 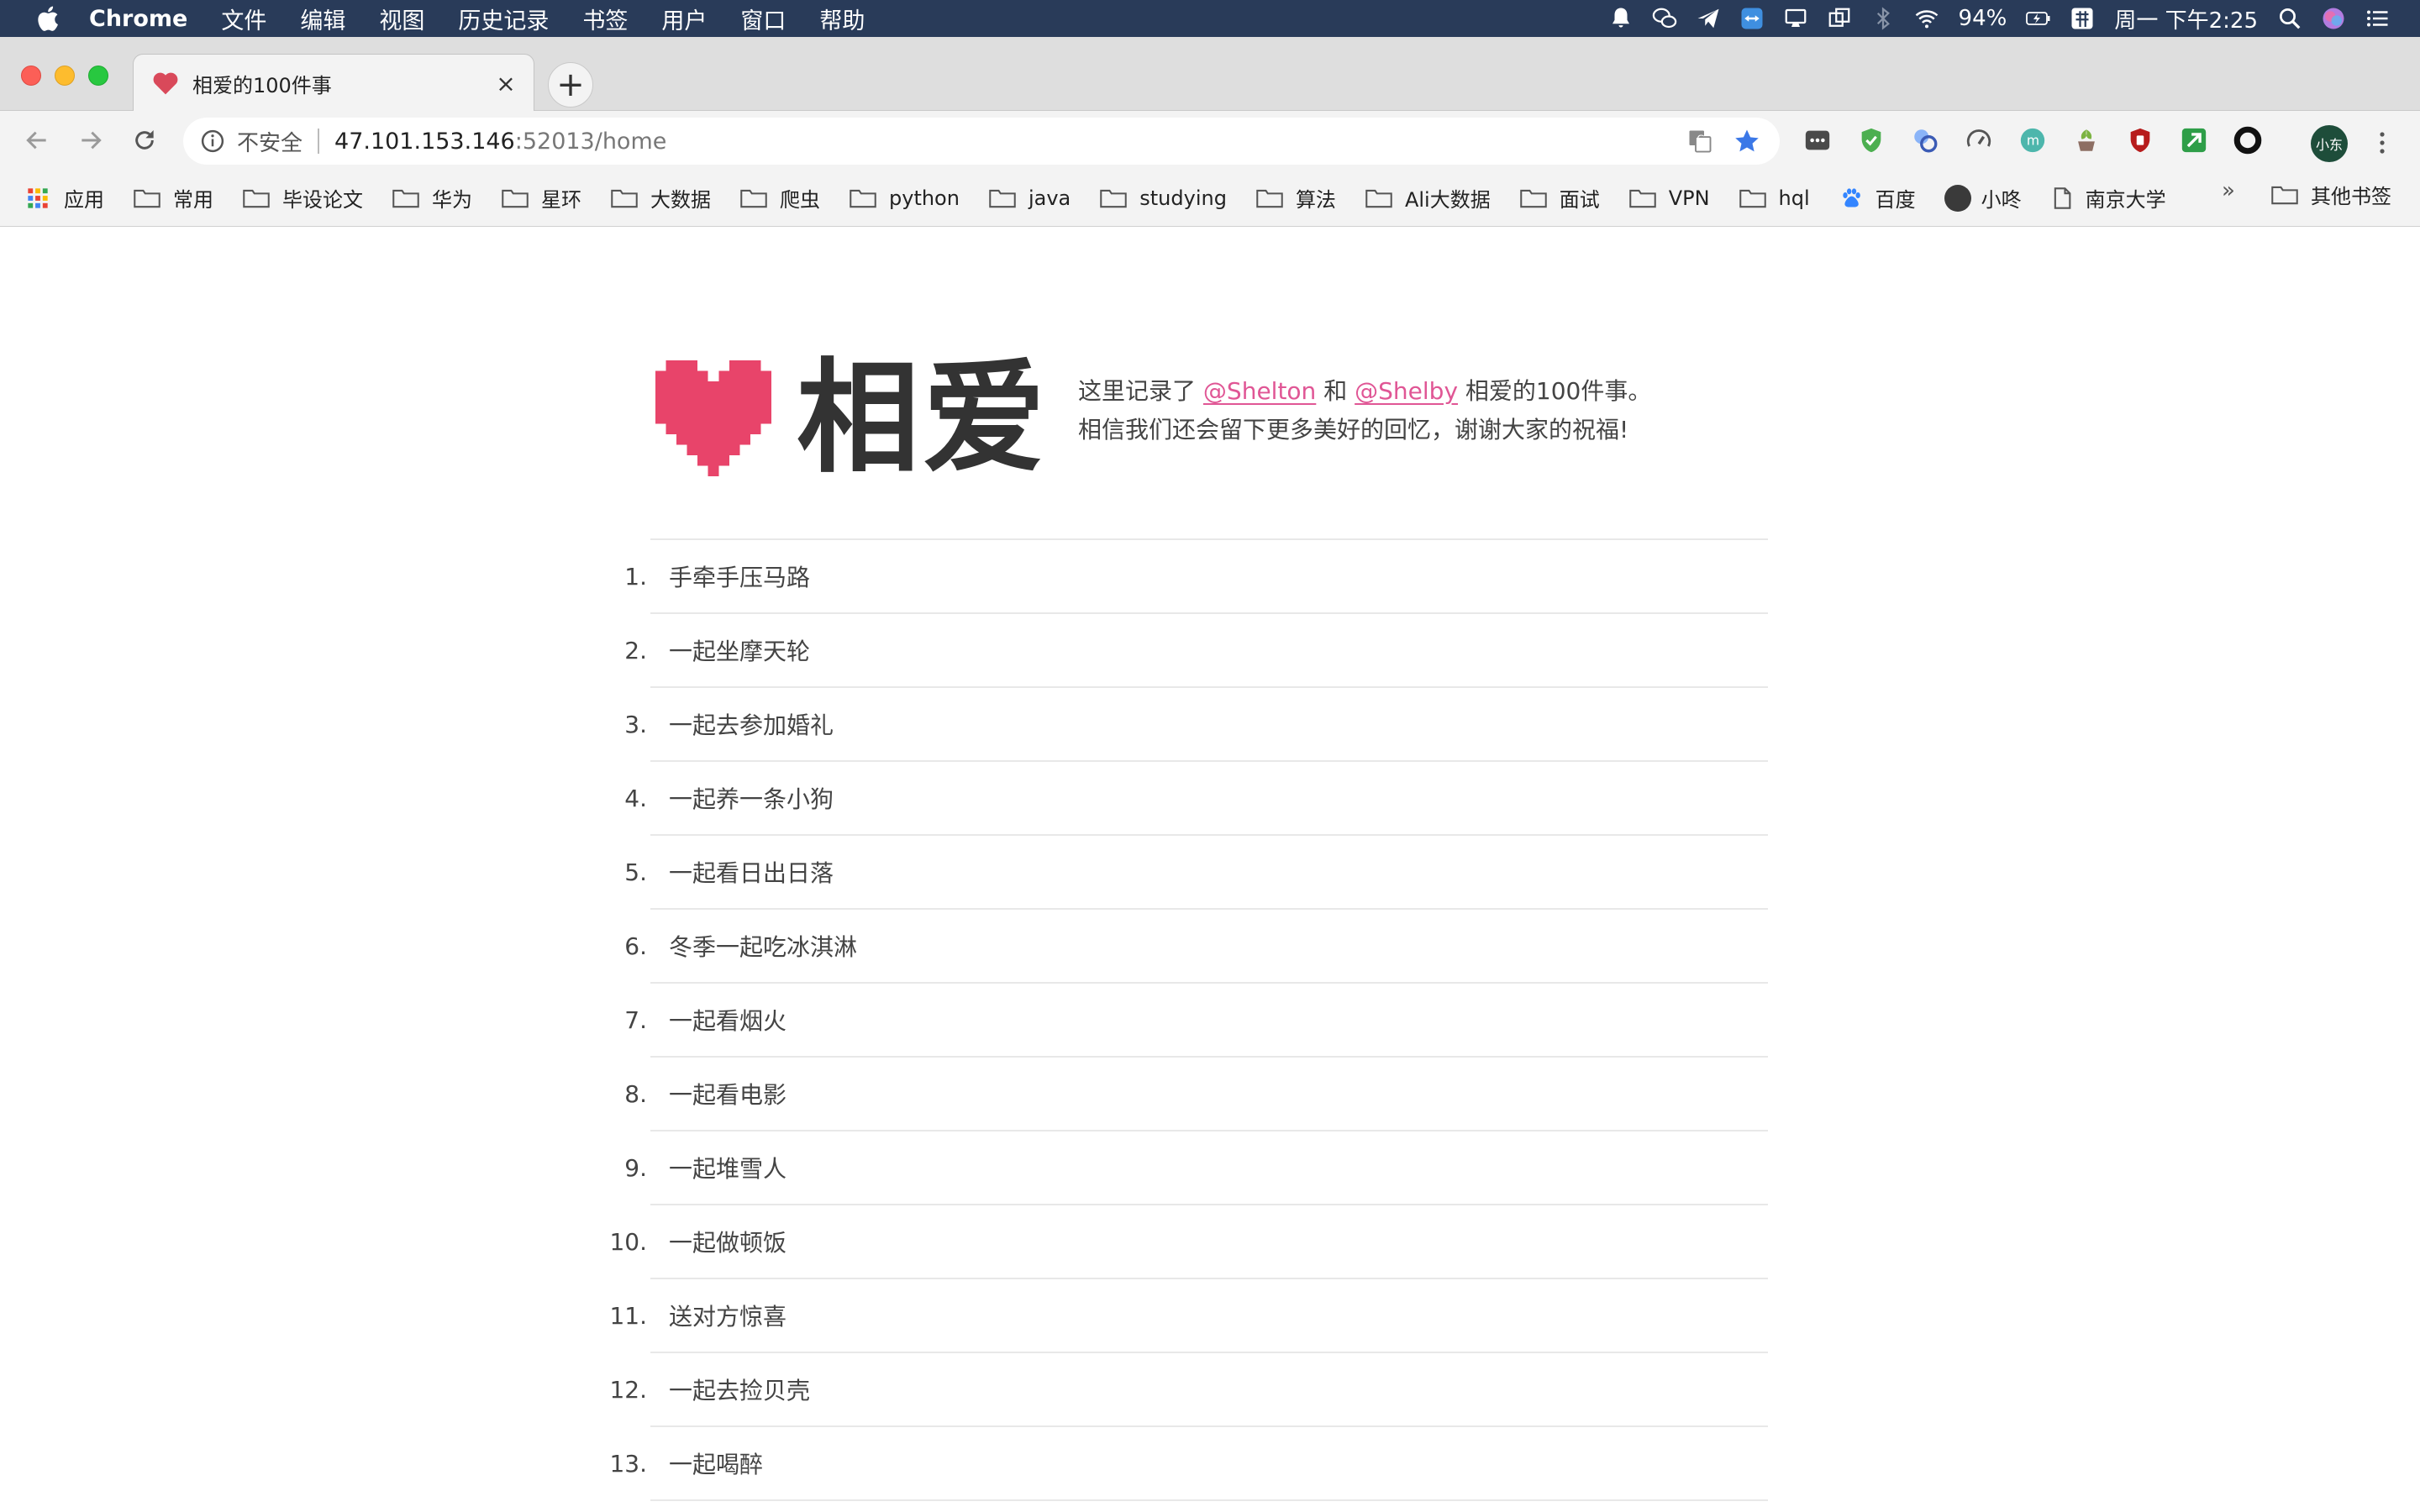 I want to click on bookmark-label: hql, so click(x=1794, y=198).